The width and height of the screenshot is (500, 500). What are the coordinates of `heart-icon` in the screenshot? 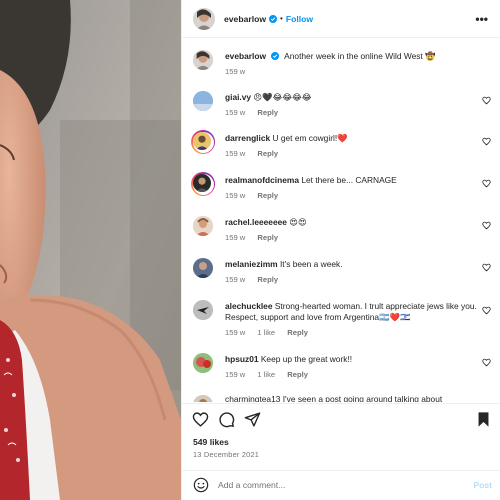 It's located at (200, 419).